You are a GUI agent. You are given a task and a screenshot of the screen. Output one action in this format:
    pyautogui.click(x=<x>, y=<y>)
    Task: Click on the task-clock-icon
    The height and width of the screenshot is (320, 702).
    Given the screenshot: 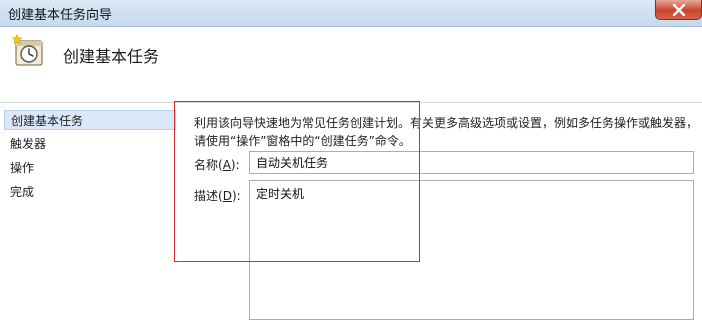 What is the action you would take?
    pyautogui.click(x=27, y=50)
    